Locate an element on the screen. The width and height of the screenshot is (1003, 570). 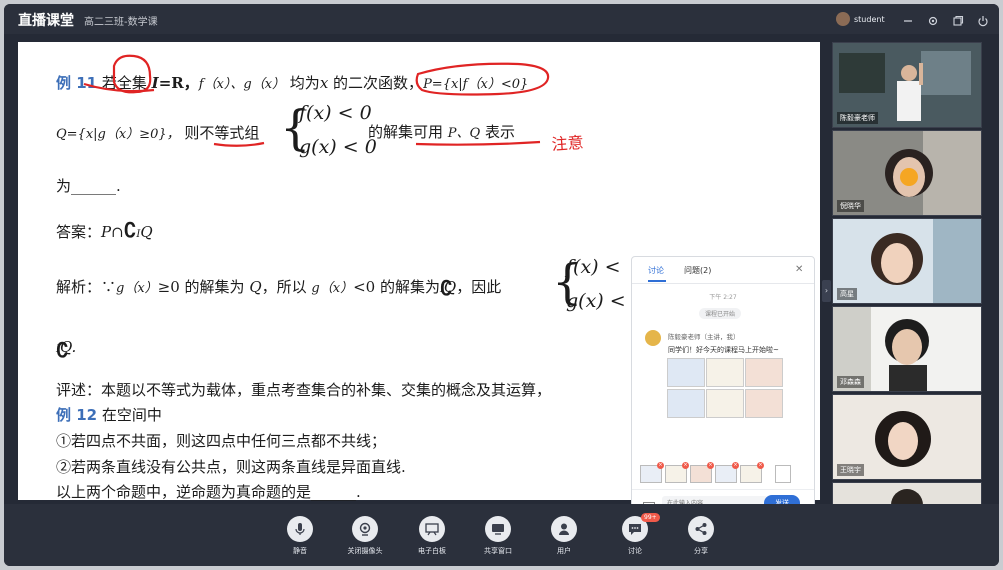
users-label: 用户 is located at coordinates (564, 551).